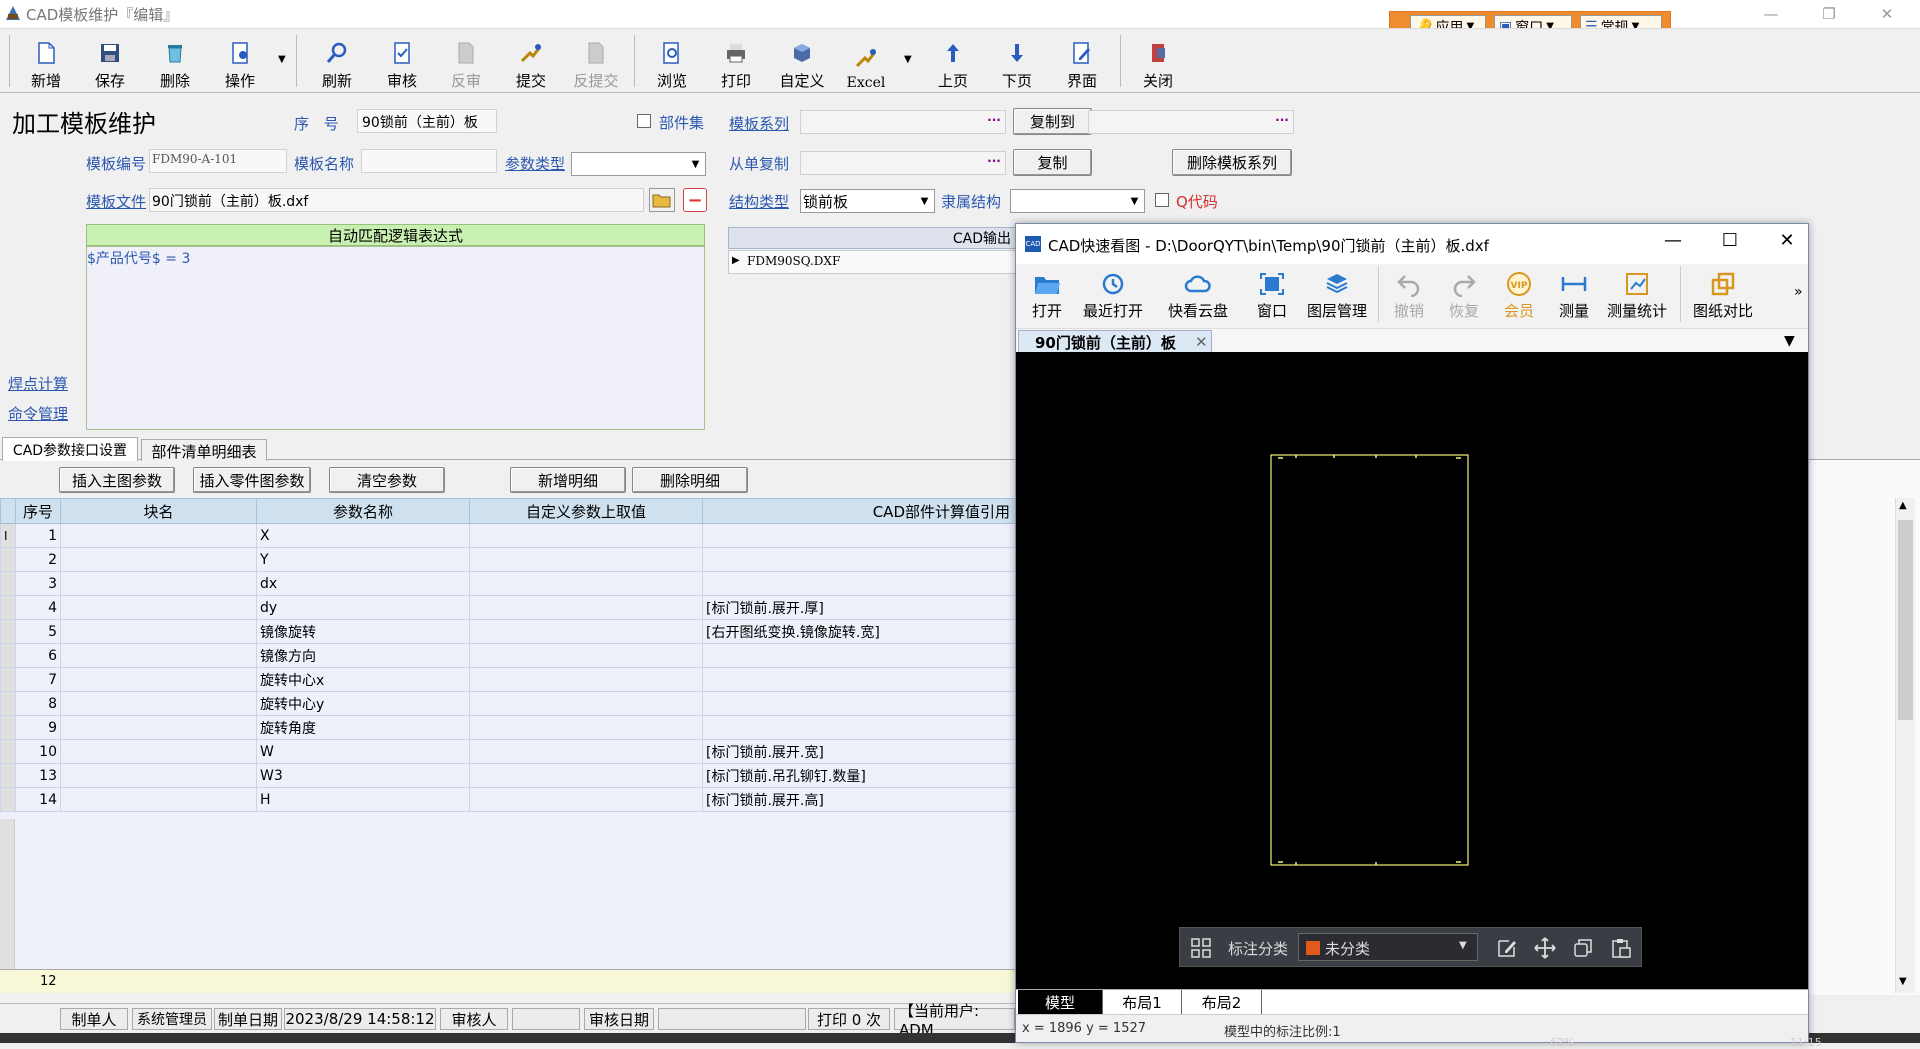 The image size is (1920, 1049). What do you see at coordinates (363, 655) in the screenshot?
I see `cell-param-name: 镜像方向` at bounding box center [363, 655].